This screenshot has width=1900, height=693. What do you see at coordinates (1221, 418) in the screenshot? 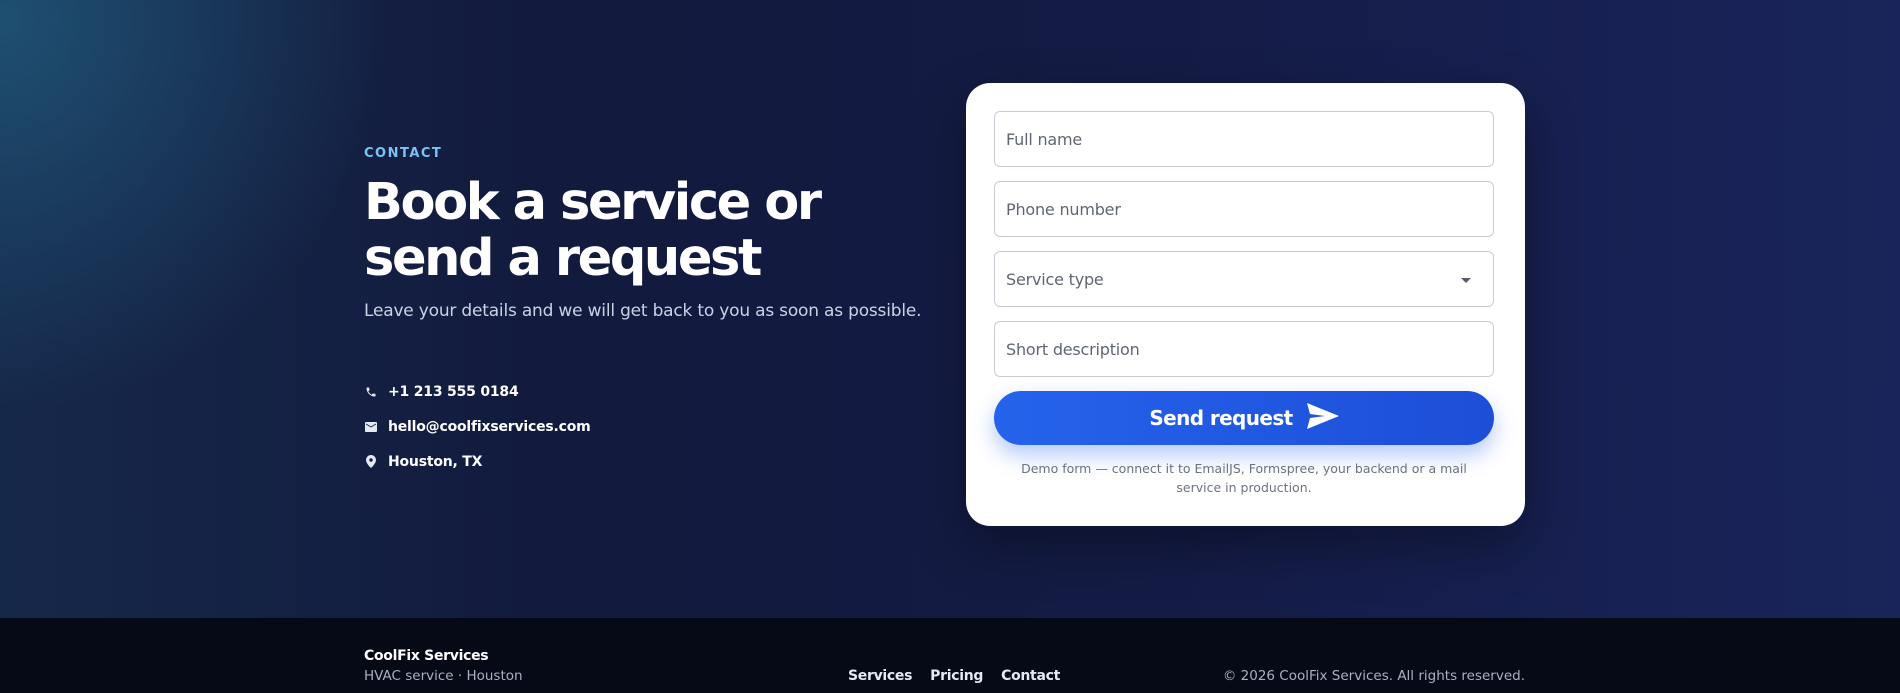
I see `send-request-label: Send request` at bounding box center [1221, 418].